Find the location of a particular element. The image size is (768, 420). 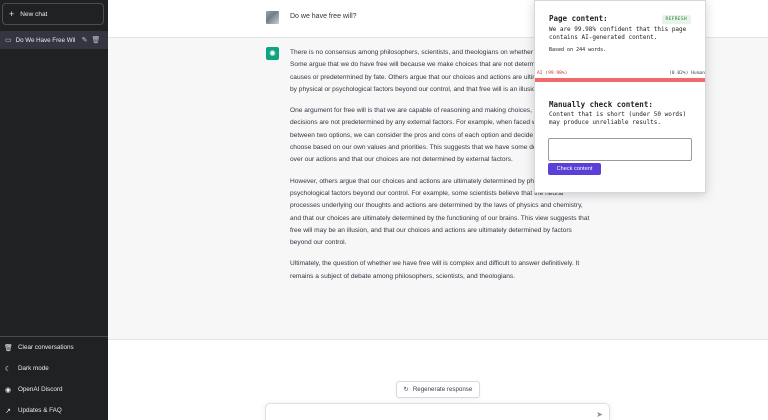

regenerate-response-button: ↻ Regenerate response is located at coordinates (438, 389).